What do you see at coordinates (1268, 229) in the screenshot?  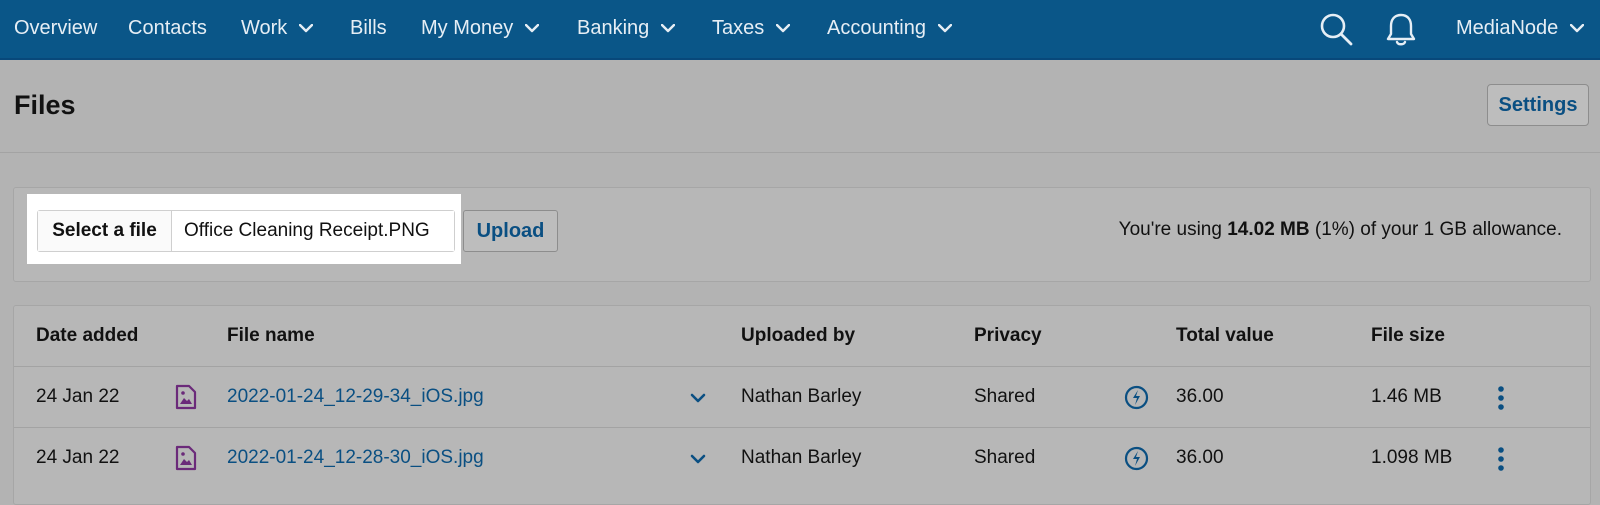 I see `usage-amount: 14.02 MB` at bounding box center [1268, 229].